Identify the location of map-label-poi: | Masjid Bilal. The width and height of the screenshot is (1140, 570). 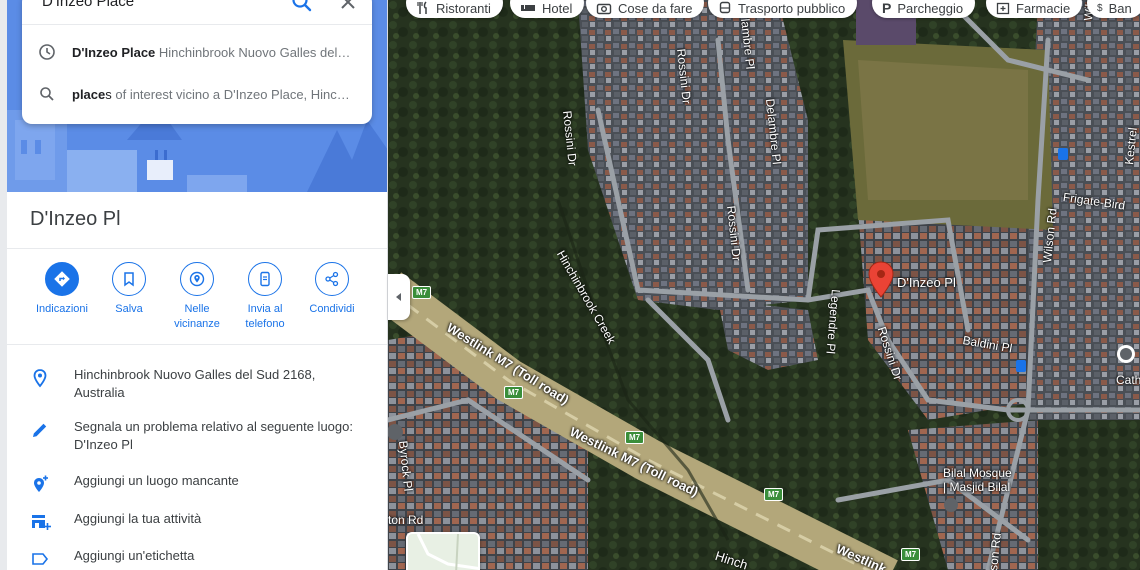
(976, 487).